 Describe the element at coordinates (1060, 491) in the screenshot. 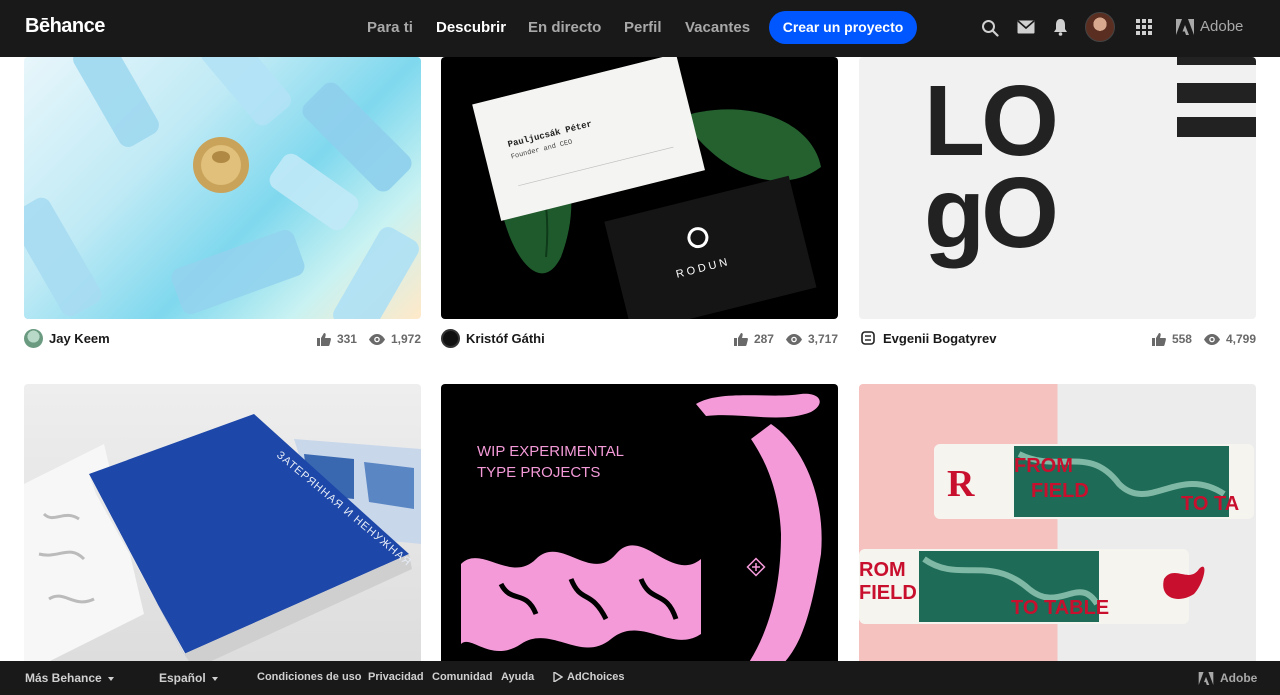

I see `text-field: FIELD` at that location.